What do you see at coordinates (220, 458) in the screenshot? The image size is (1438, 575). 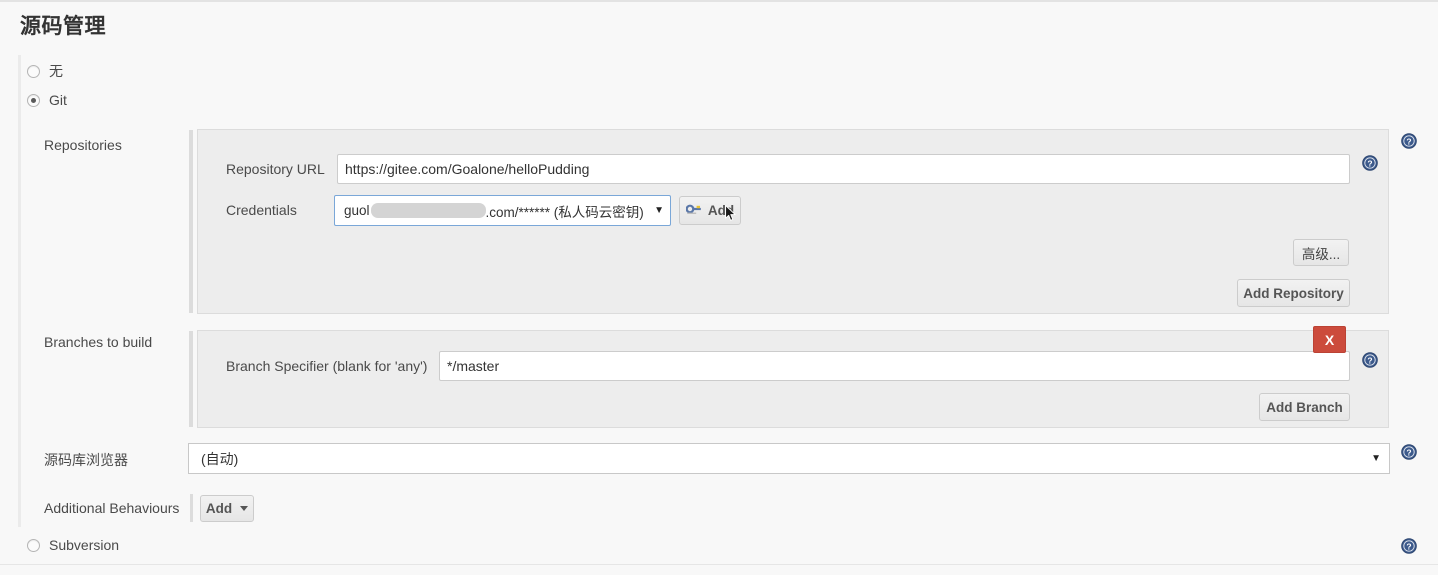 I see `repository-browser-value: (自动)` at bounding box center [220, 458].